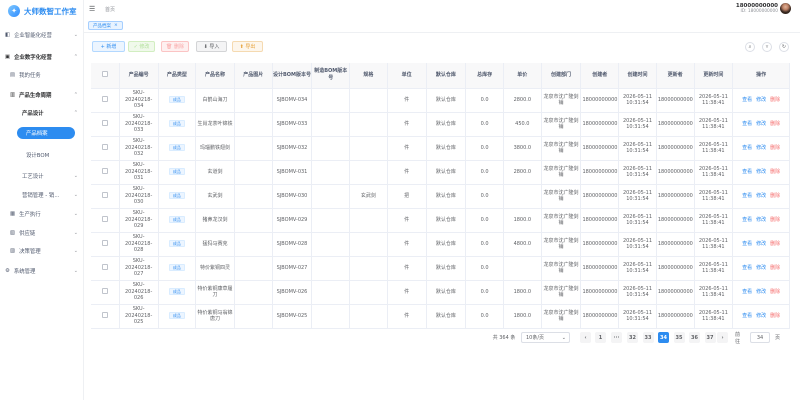  What do you see at coordinates (722, 337) in the screenshot?
I see `next-page-button: ›` at bounding box center [722, 337].